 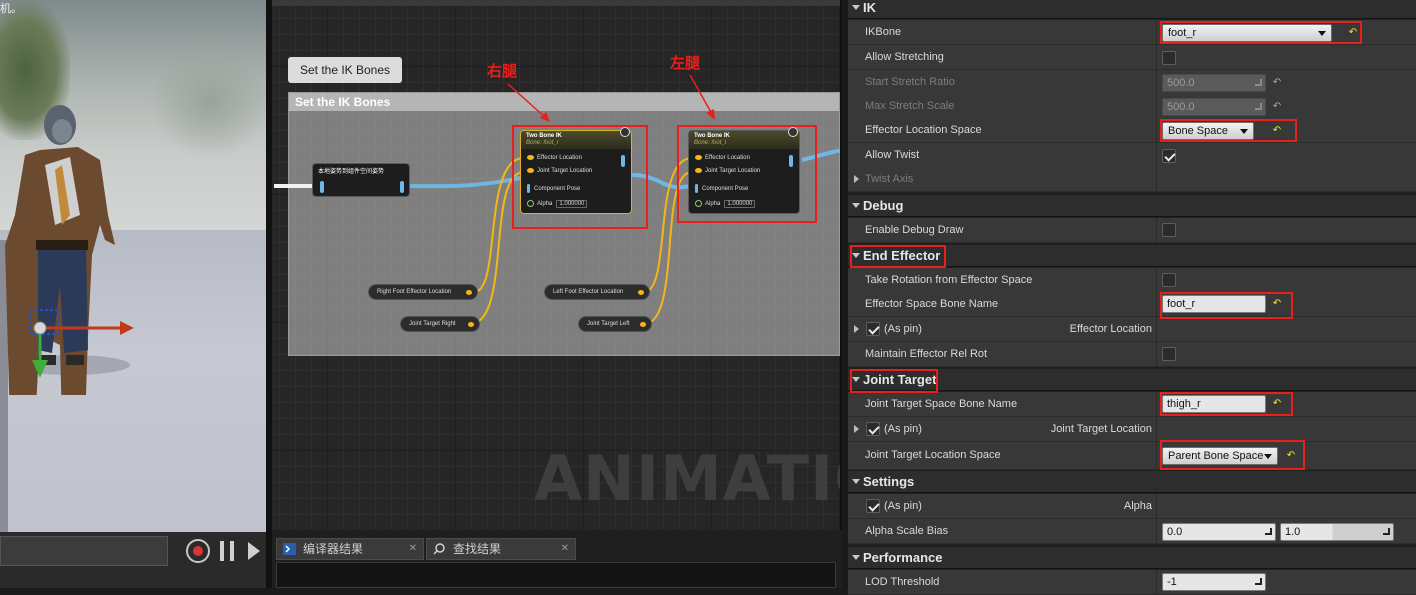 What do you see at coordinates (898, 256) in the screenshot?
I see `highlight-end-effector-header` at bounding box center [898, 256].